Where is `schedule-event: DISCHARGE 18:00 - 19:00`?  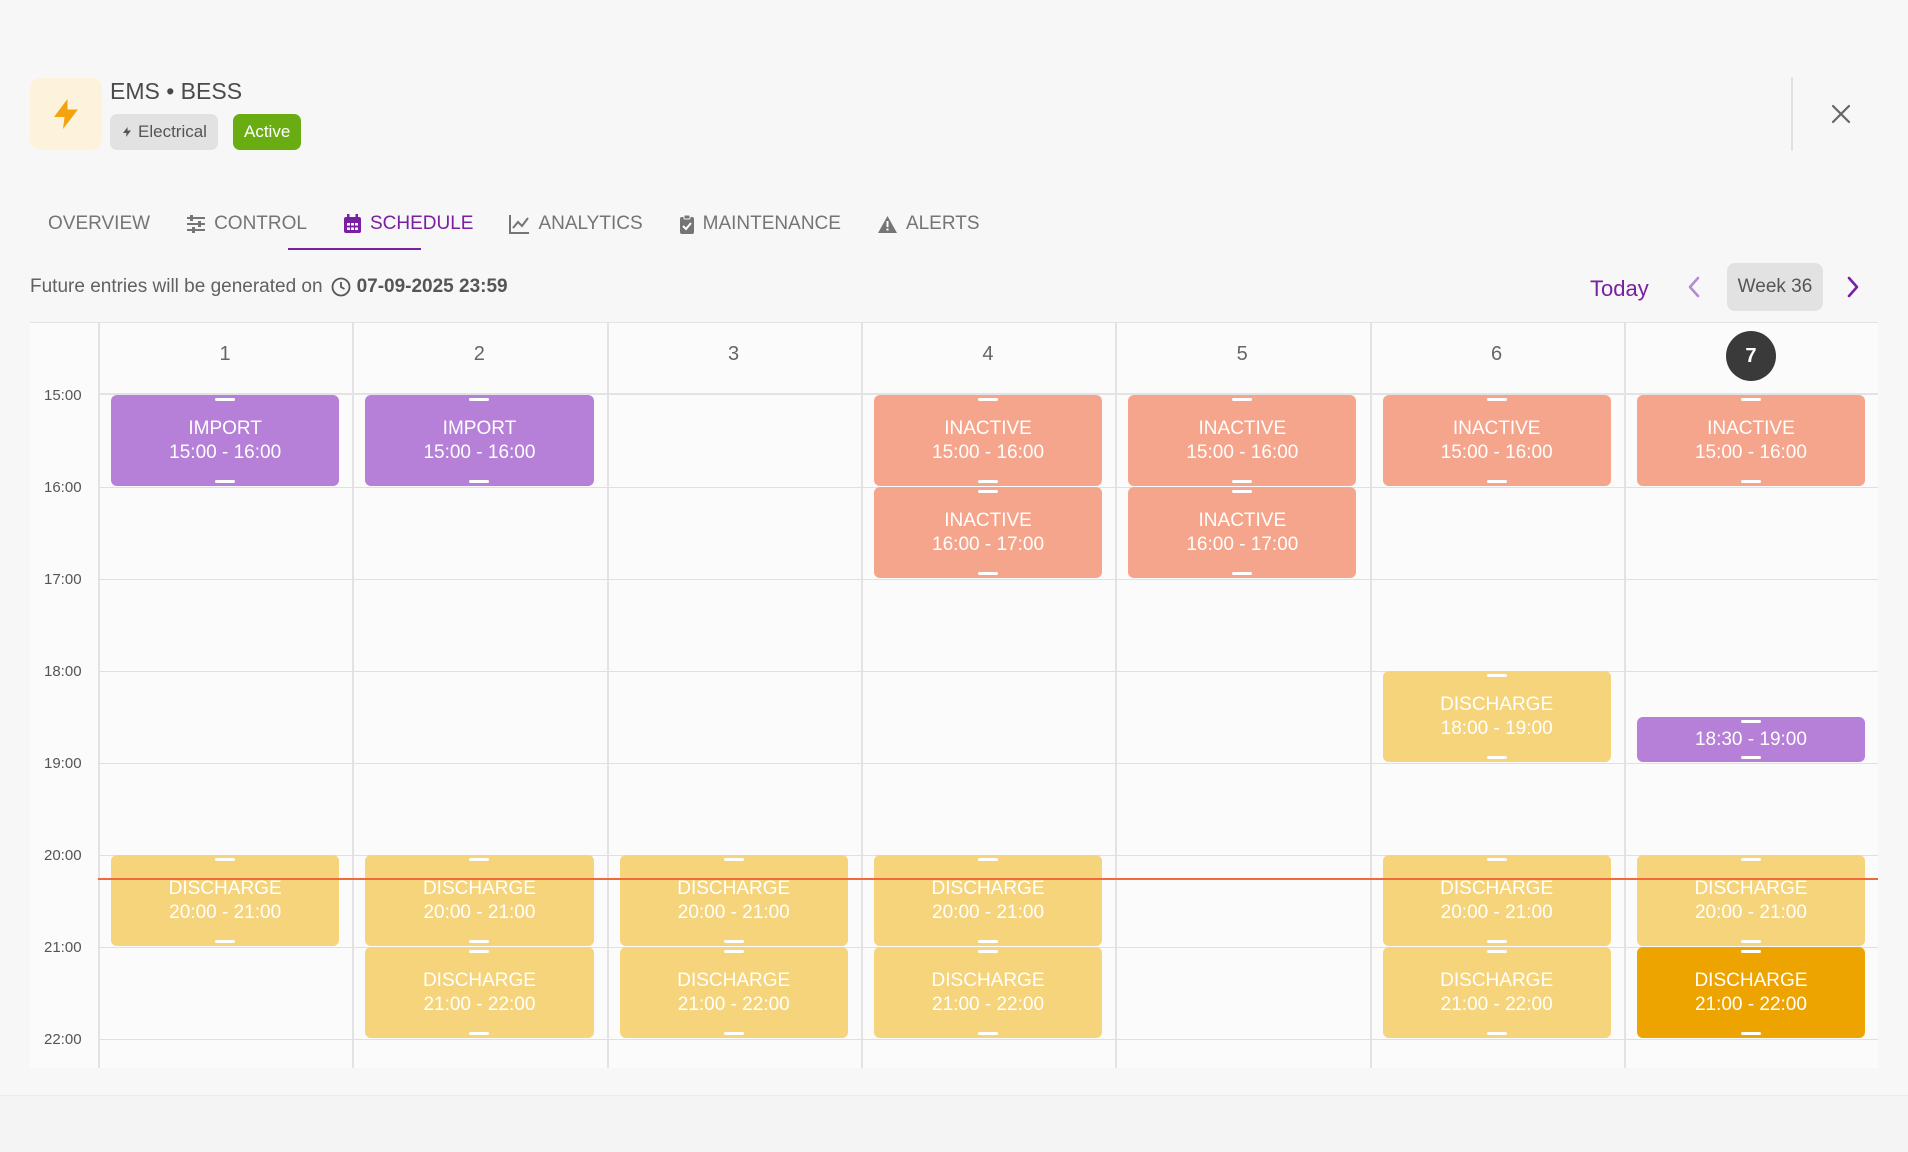 schedule-event: DISCHARGE 18:00 - 19:00 is located at coordinates (1496, 716).